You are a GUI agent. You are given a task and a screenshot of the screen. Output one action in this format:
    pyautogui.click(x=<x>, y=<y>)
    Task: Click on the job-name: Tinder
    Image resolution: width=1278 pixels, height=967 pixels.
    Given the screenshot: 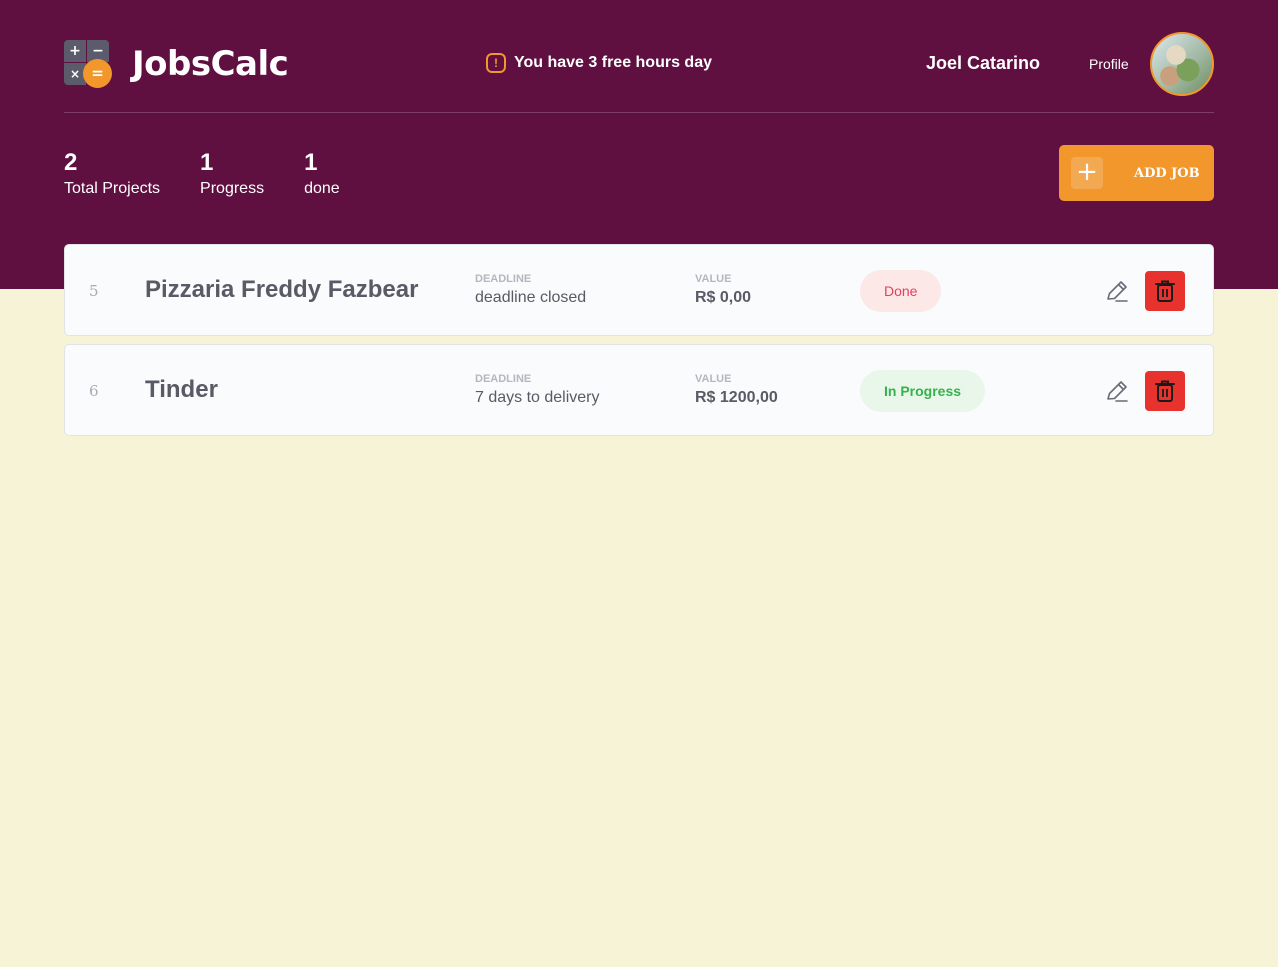 What is the action you would take?
    pyautogui.click(x=181, y=389)
    